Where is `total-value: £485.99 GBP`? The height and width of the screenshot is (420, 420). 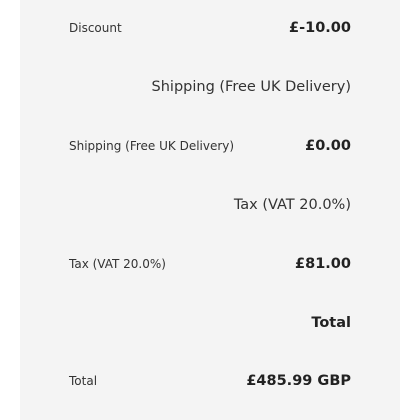 total-value: £485.99 GBP is located at coordinates (298, 381).